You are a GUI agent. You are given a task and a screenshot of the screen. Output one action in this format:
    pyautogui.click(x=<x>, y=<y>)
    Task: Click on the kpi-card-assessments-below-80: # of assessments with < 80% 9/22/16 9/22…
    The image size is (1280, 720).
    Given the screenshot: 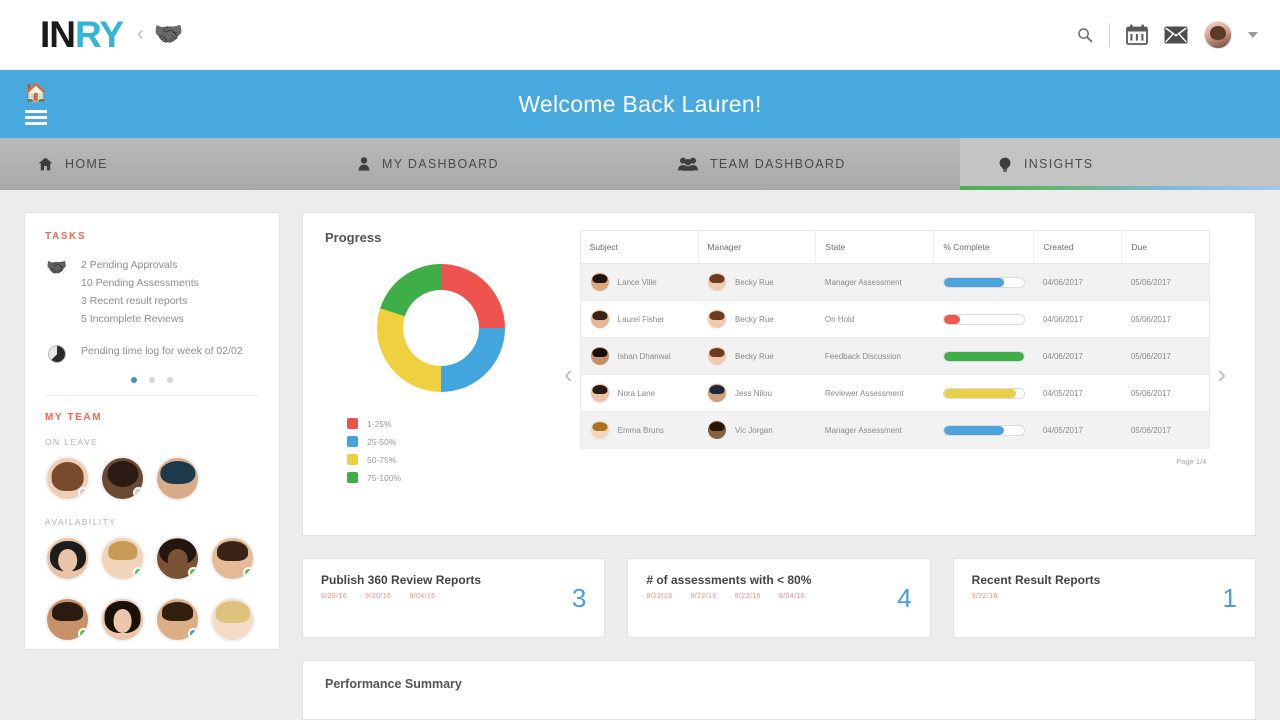 What is the action you would take?
    pyautogui.click(x=779, y=598)
    